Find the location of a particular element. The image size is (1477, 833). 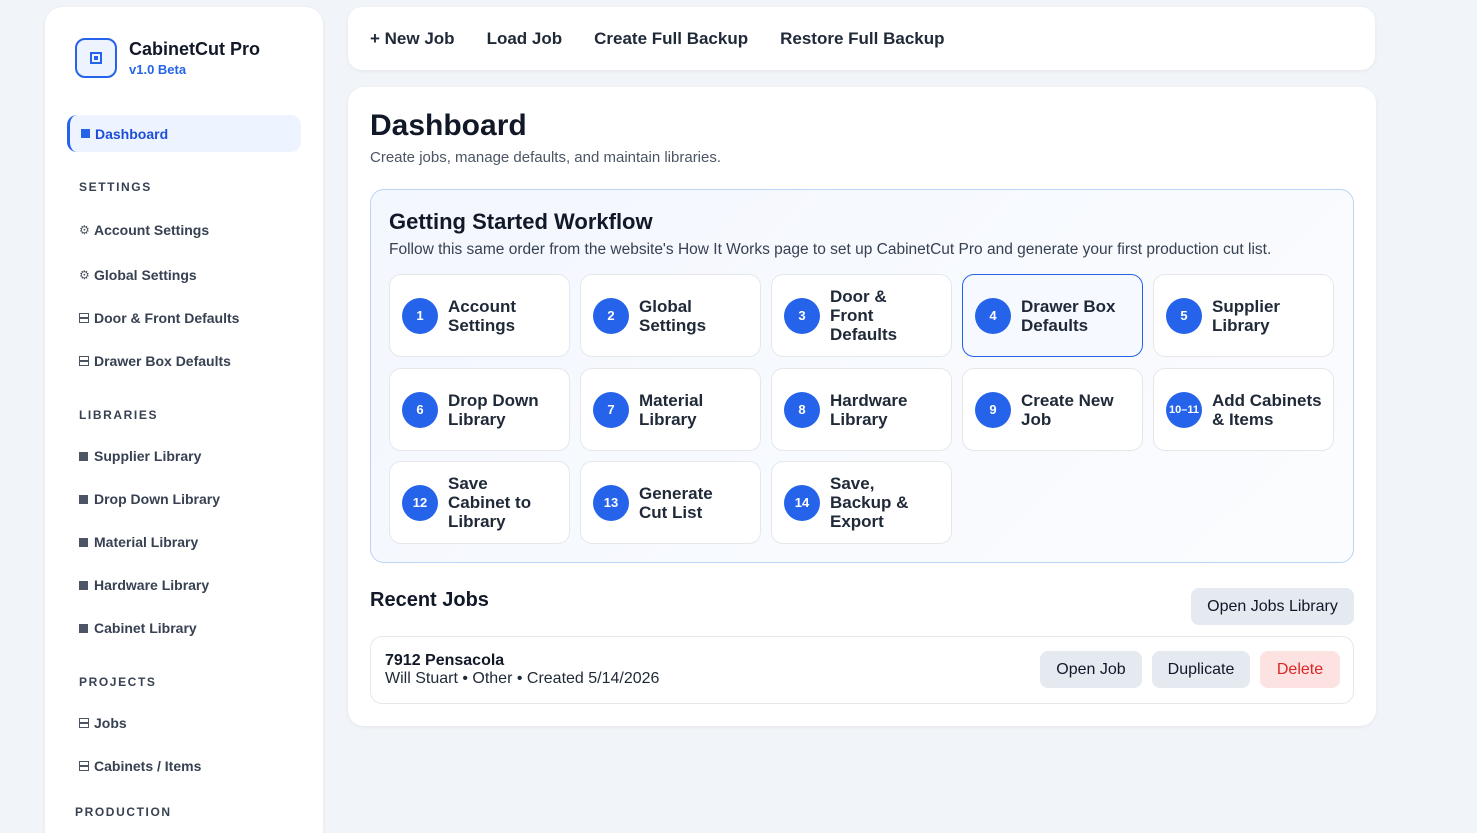

sidebar-item-cabinets-items: Cabinets / Items is located at coordinates (140, 766).